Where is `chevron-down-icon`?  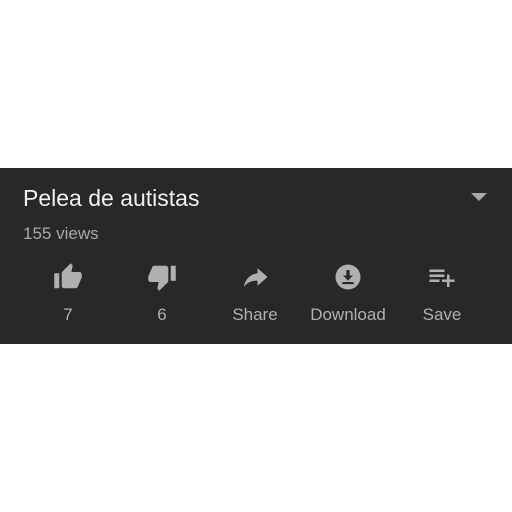 chevron-down-icon is located at coordinates (479, 197).